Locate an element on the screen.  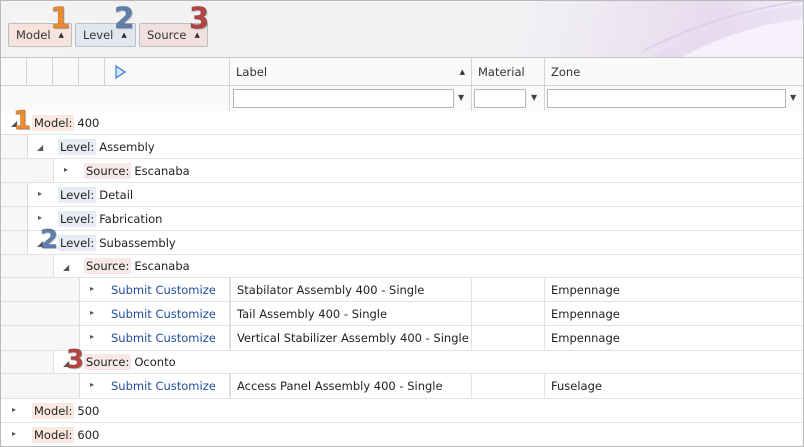
group-row-level-subassembly: ◢ 2 Level: Subassembly is located at coordinates (402, 240).